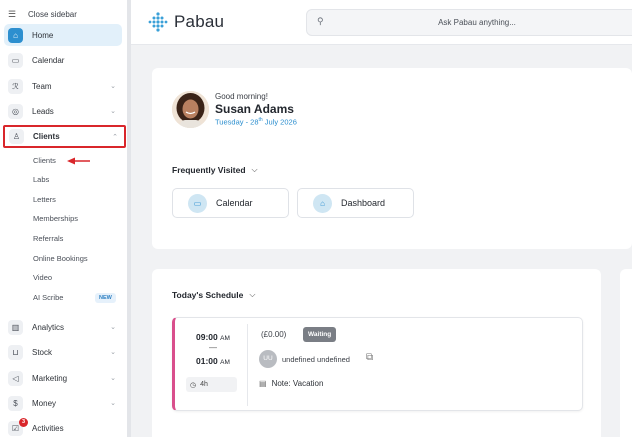  I want to click on sidebar-item-analytics: ▥ Analytics ⌄, so click(63, 327).